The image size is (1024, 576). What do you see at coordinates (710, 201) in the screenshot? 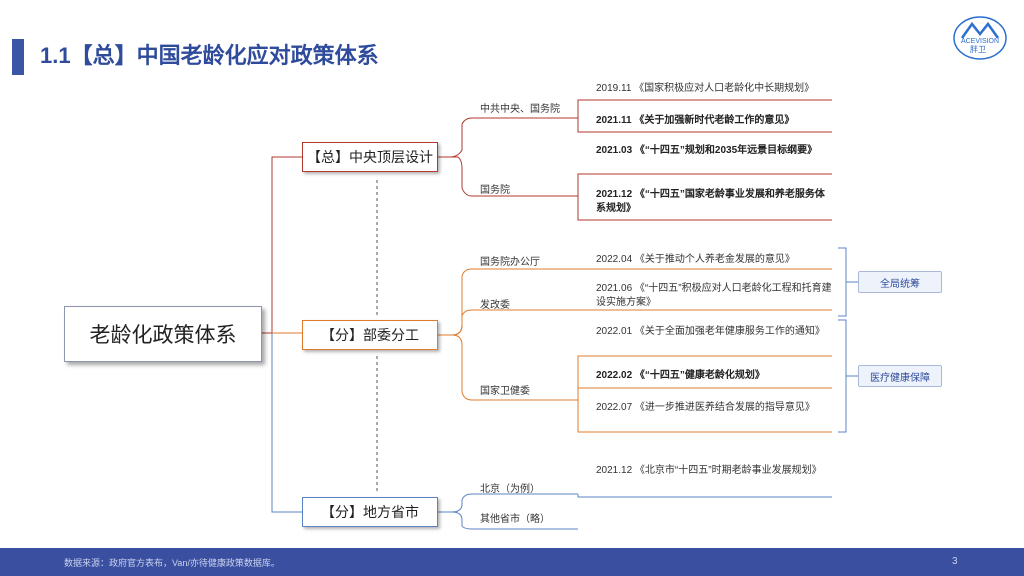
I see `policy-item: 2021.12 《“十四五”国家老龄事业发展和养老服务体系规划》` at bounding box center [710, 201].